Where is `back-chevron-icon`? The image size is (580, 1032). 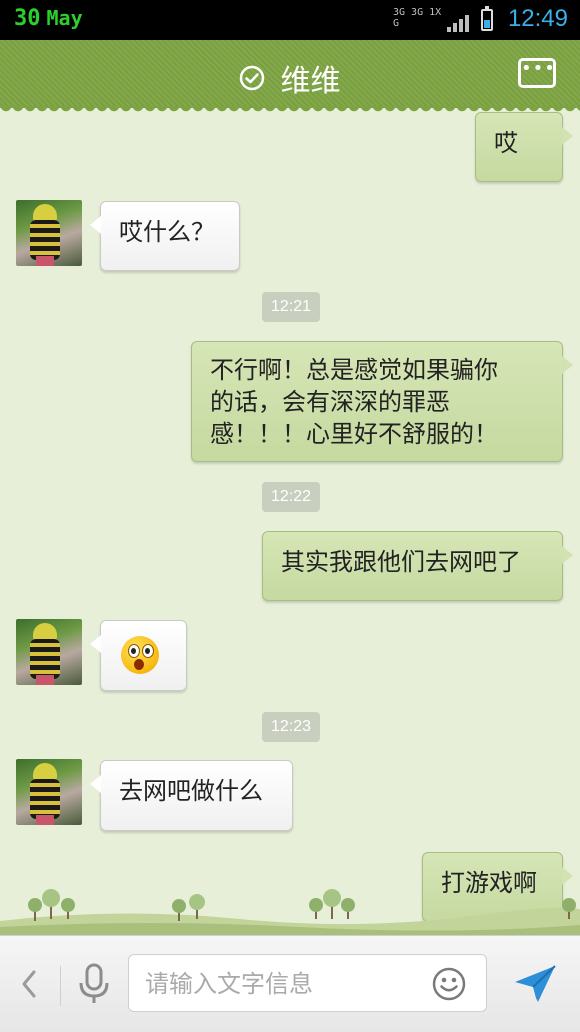
back-chevron-icon is located at coordinates (29, 984).